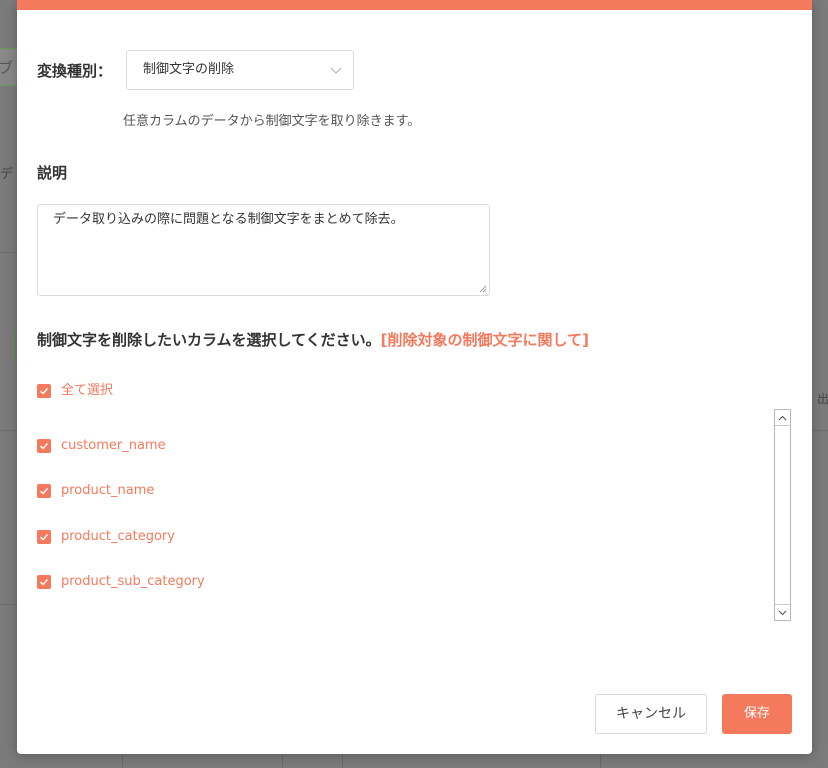 The height and width of the screenshot is (768, 828). Describe the element at coordinates (272, 121) in the screenshot. I see `conversion-type-description: 任意カラムのデータから制御文字を取り除きます。` at that location.